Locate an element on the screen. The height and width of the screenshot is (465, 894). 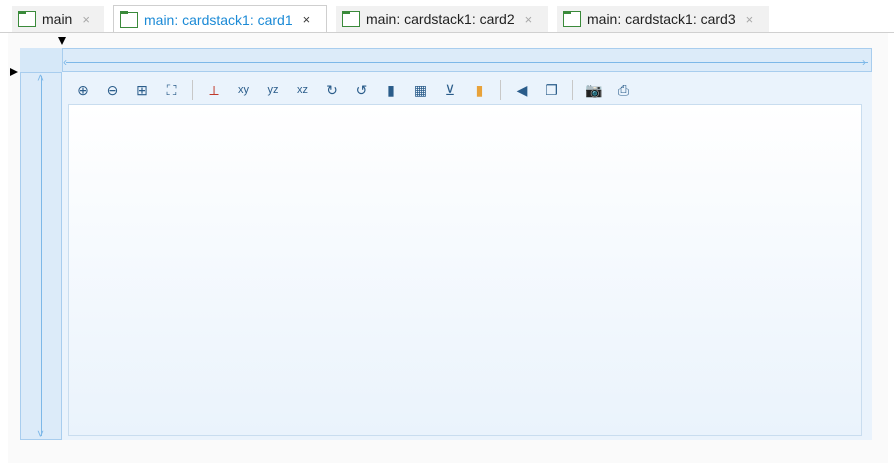
graphics-toolbar: ⊕ ⊖ ⊞ ⛶ ⟂ xy yz xz ↻ ↺ ▮ ▦ ⊻ ▮ ◀ ❐ 📷 ⎙ is located at coordinates (357, 90).